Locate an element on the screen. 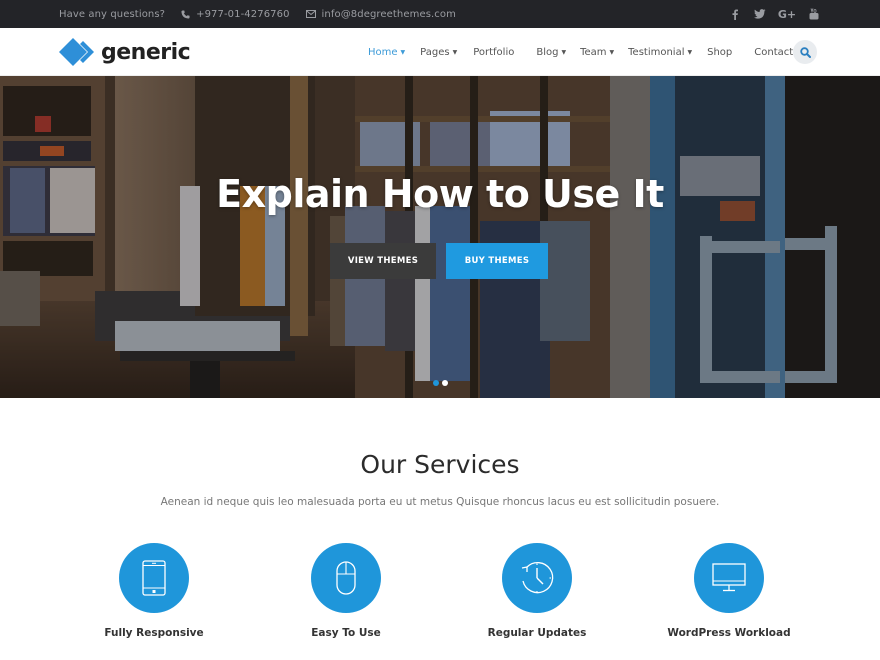 Image resolution: width=880 pixels, height=660 pixels. youtube-icon is located at coordinates (814, 14).